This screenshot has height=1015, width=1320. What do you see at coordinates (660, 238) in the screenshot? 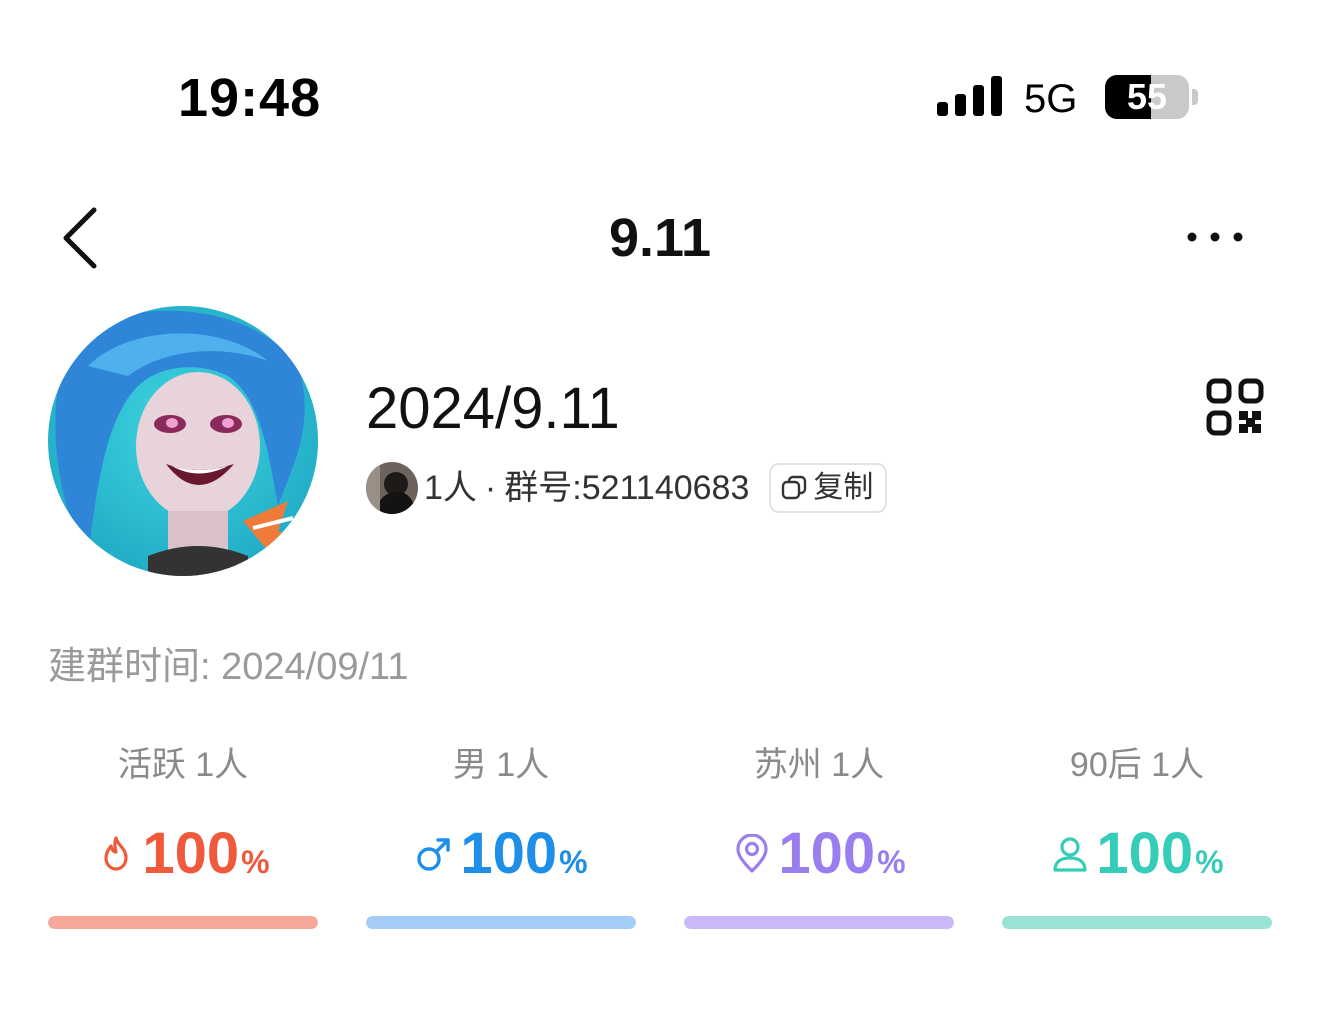
I see `page-title: 9.11` at bounding box center [660, 238].